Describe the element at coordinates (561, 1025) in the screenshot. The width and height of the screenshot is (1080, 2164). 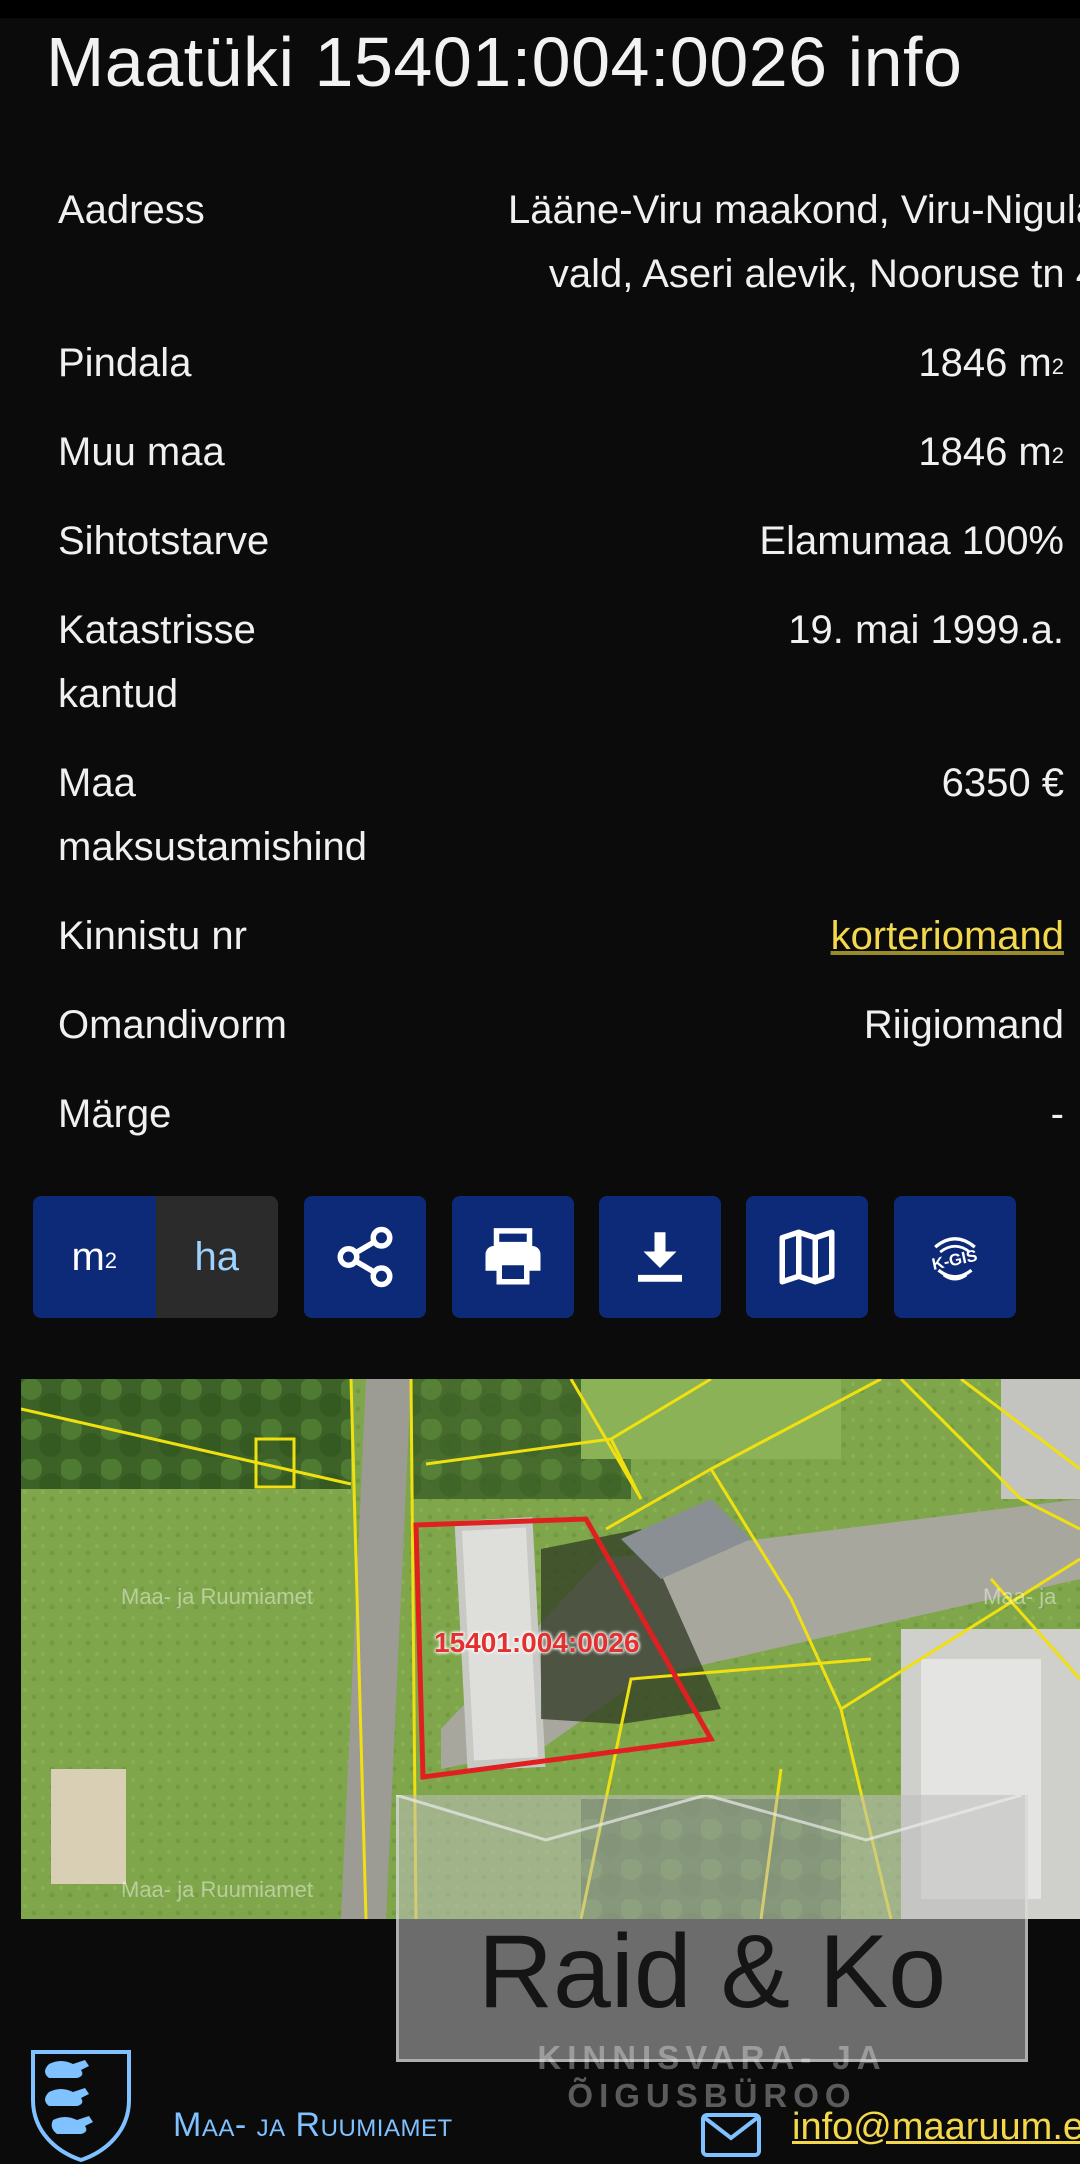
I see `info-row-ownership: Omandivorm Riigiomand` at that location.